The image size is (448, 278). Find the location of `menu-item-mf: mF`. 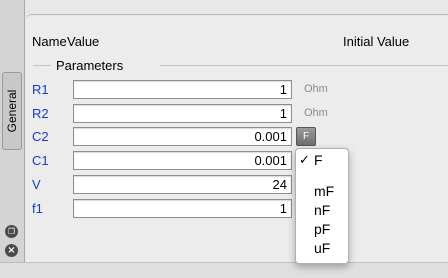

menu-item-mf: mF is located at coordinates (322, 191).